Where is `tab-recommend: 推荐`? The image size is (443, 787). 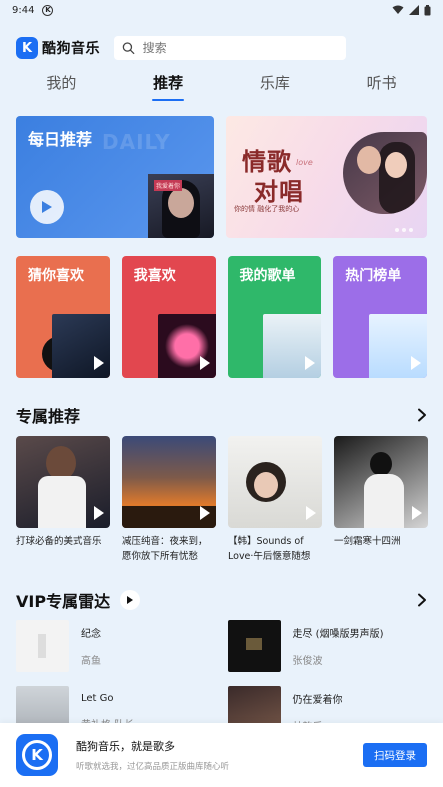
tab-recommend: 推荐 is located at coordinates (168, 86).